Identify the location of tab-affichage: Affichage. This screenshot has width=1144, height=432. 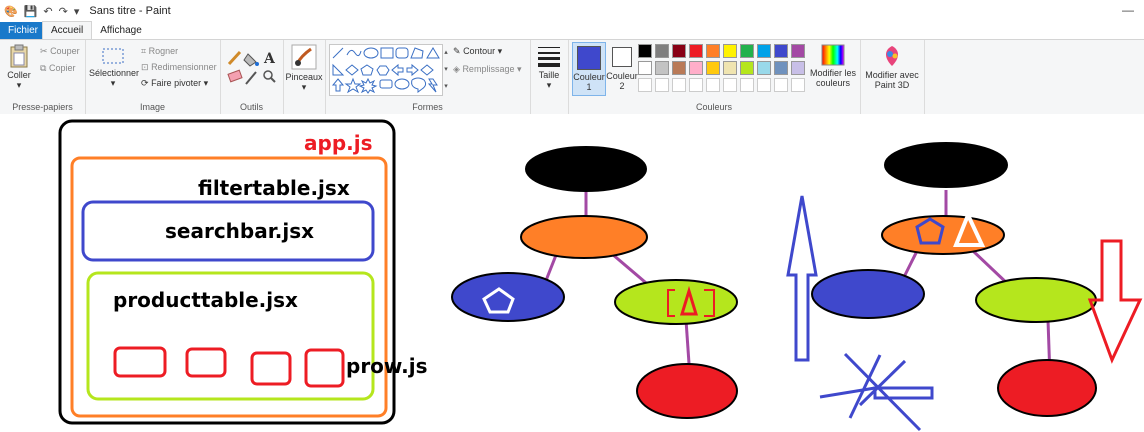
(121, 30).